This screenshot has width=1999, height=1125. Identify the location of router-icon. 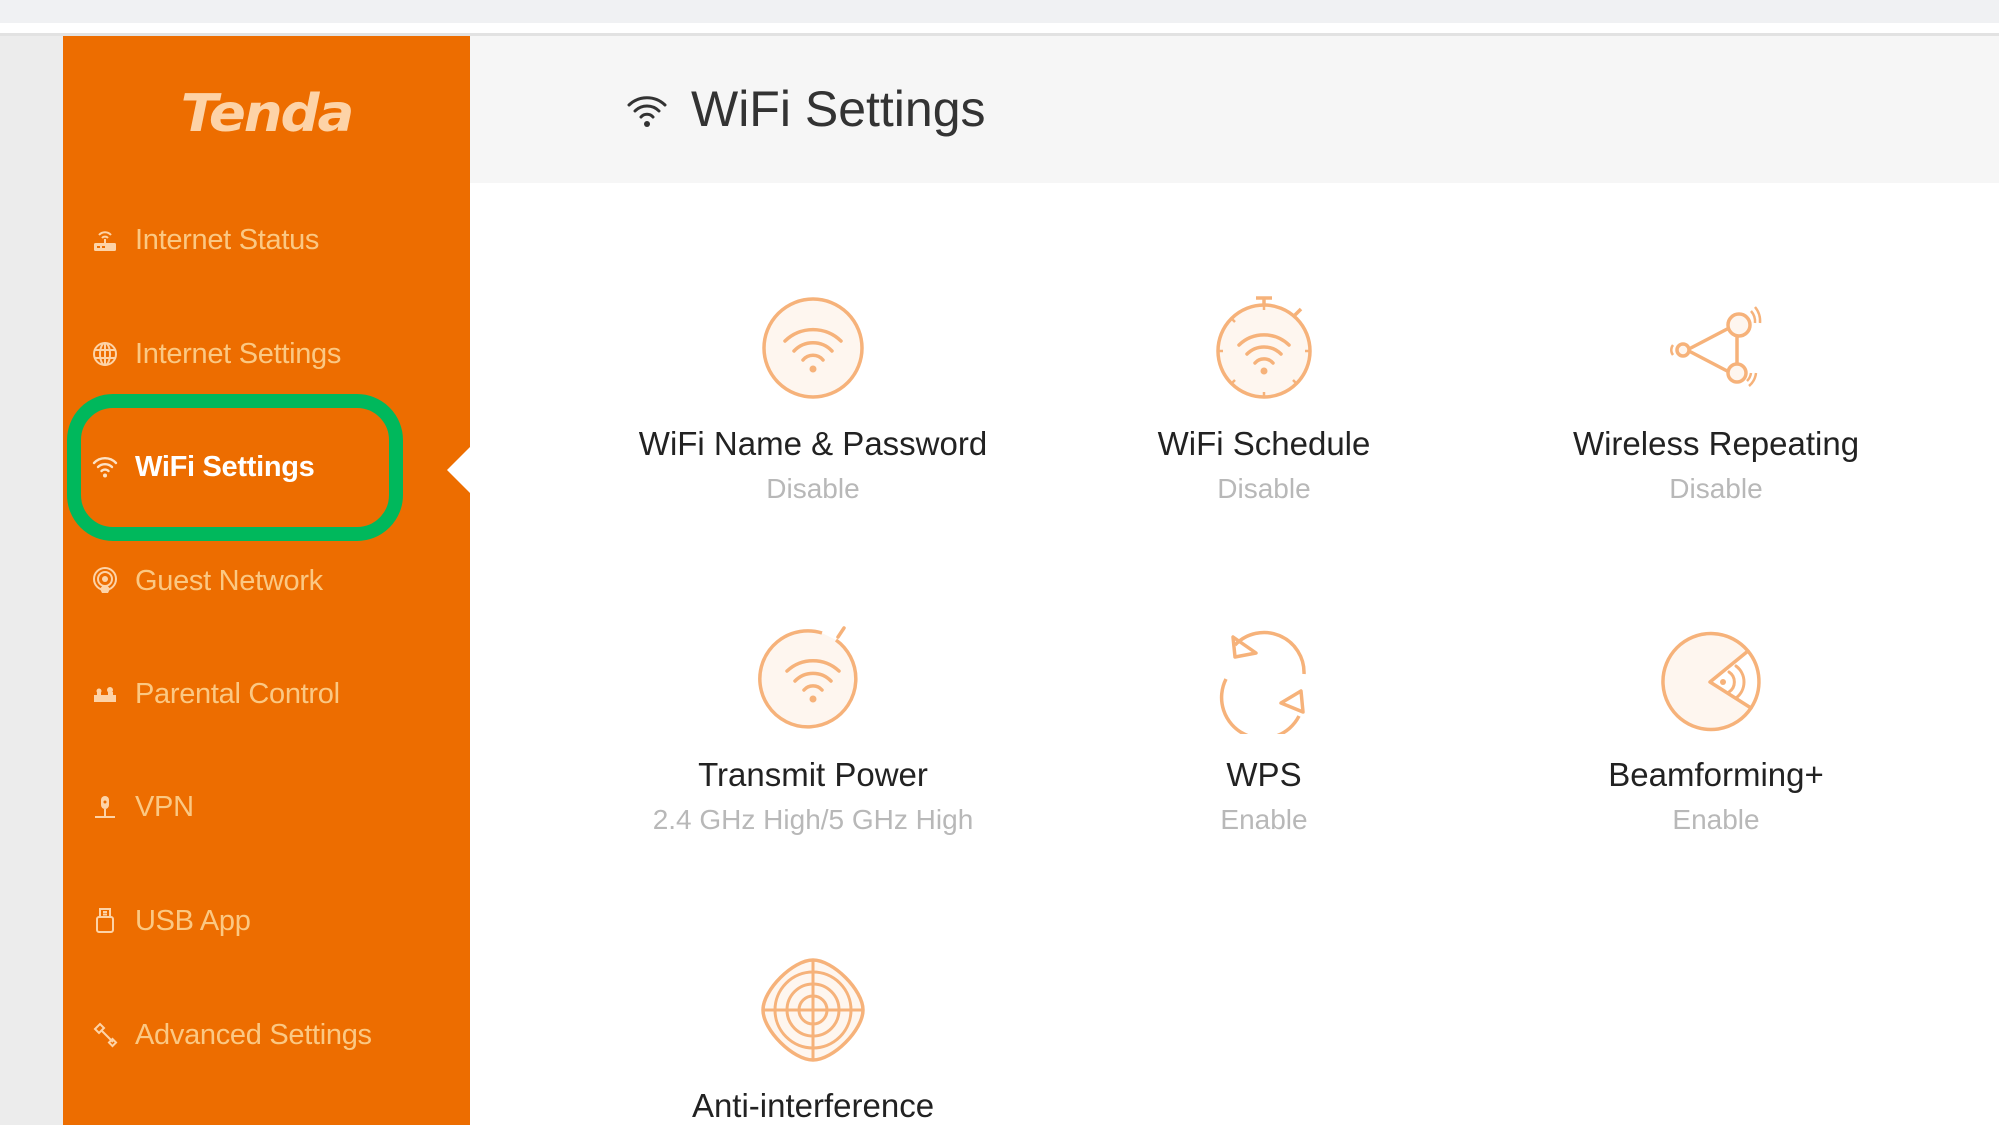
(108, 240).